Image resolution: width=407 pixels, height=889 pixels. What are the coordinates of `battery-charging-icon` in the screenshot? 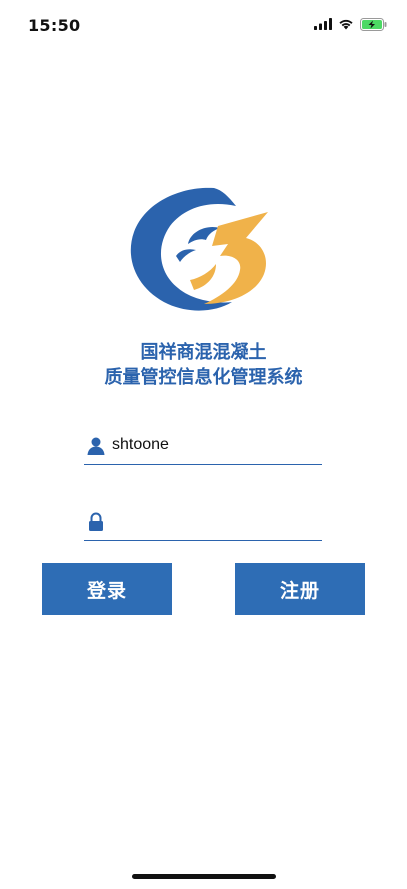 It's located at (373, 24).